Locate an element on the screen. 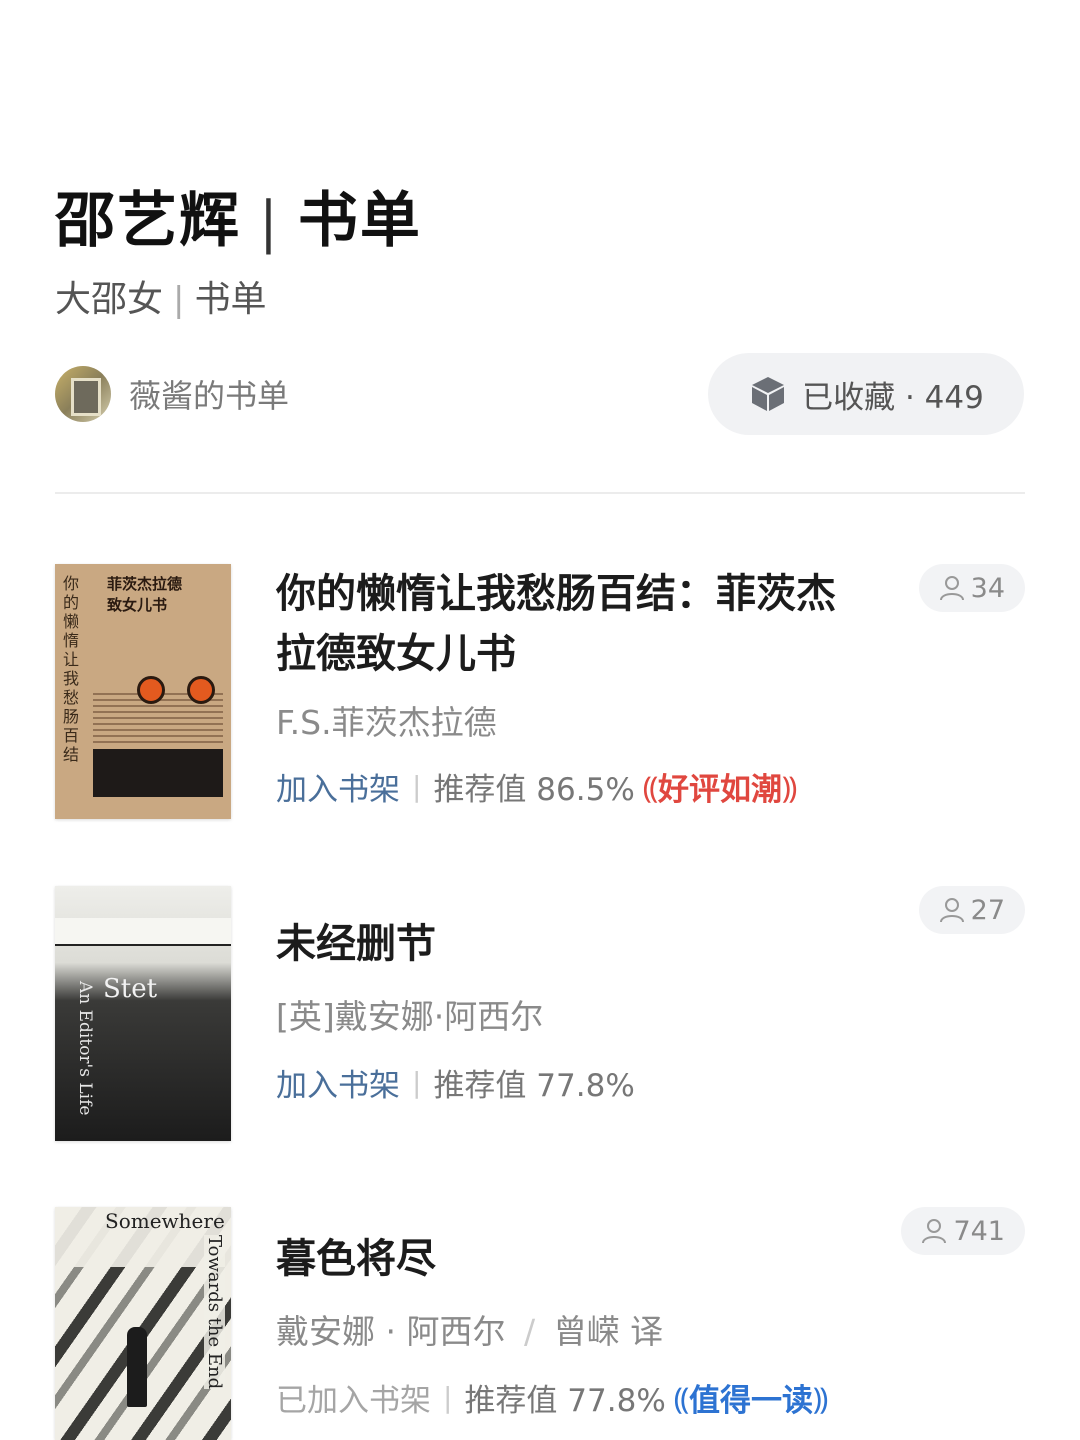 The image size is (1080, 1440). book-meta: 加入书架 | 推荐值 86.5% ⸨ 好评如潮 ⸩ is located at coordinates (576, 786).